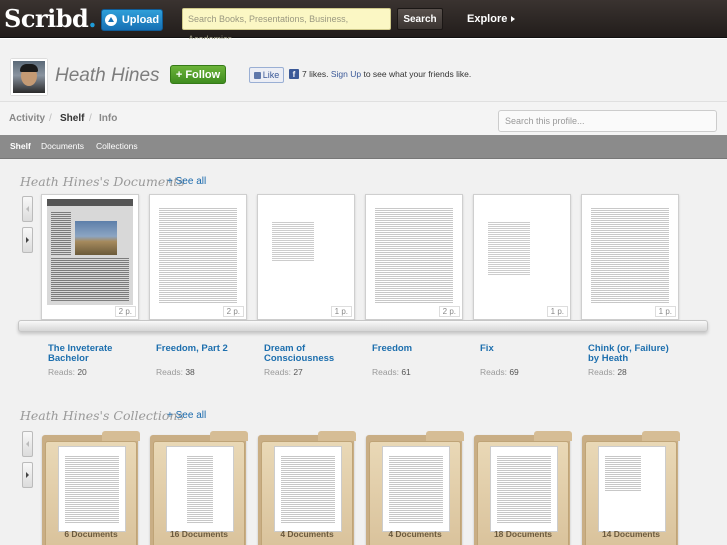 The width and height of the screenshot is (727, 545). I want to click on fb-signup-link: Sign Up, so click(346, 74).